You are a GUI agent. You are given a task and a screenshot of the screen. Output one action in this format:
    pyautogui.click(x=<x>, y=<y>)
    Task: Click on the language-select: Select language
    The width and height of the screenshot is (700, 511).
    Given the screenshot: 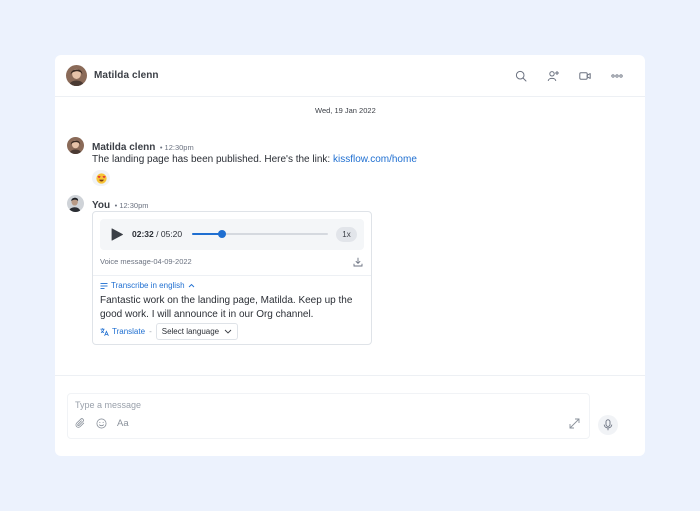 What is the action you would take?
    pyautogui.click(x=197, y=331)
    